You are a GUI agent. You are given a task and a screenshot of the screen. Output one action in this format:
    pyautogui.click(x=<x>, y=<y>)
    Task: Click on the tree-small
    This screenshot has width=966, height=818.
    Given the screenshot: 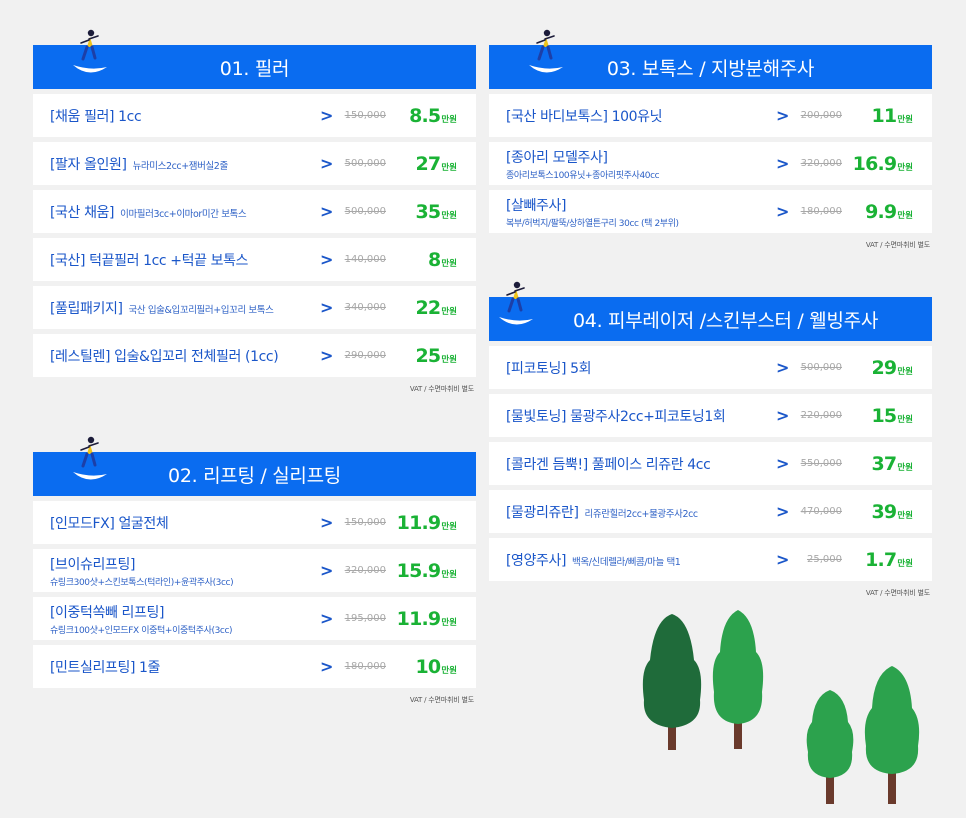 What is the action you would take?
    pyautogui.click(x=830, y=747)
    